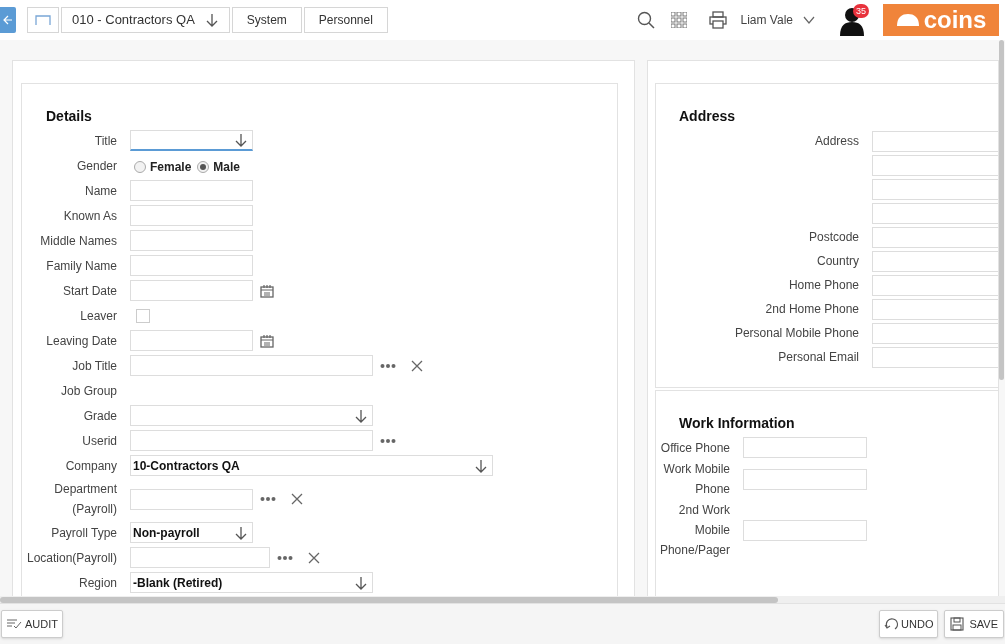 This screenshot has width=1005, height=644. Describe the element at coordinates (861, 11) in the screenshot. I see `notification-badge: 35` at that location.